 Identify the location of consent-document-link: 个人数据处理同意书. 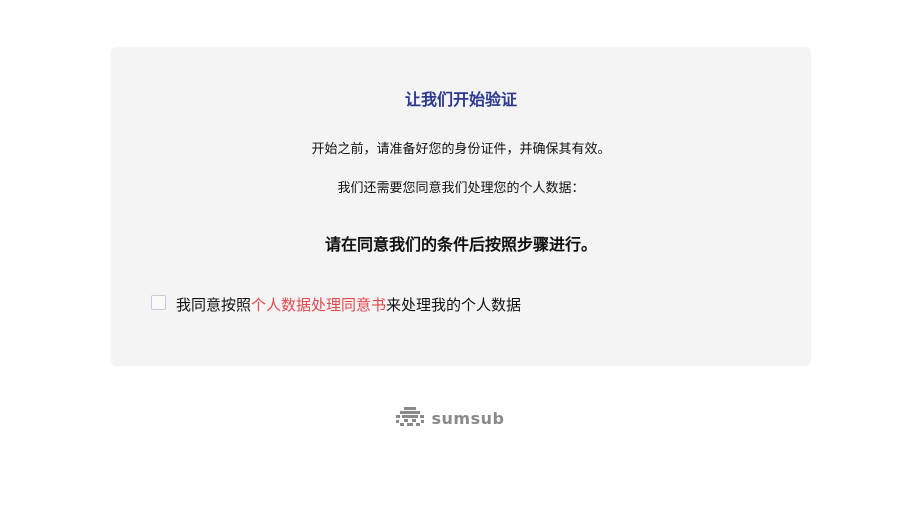
(318, 305).